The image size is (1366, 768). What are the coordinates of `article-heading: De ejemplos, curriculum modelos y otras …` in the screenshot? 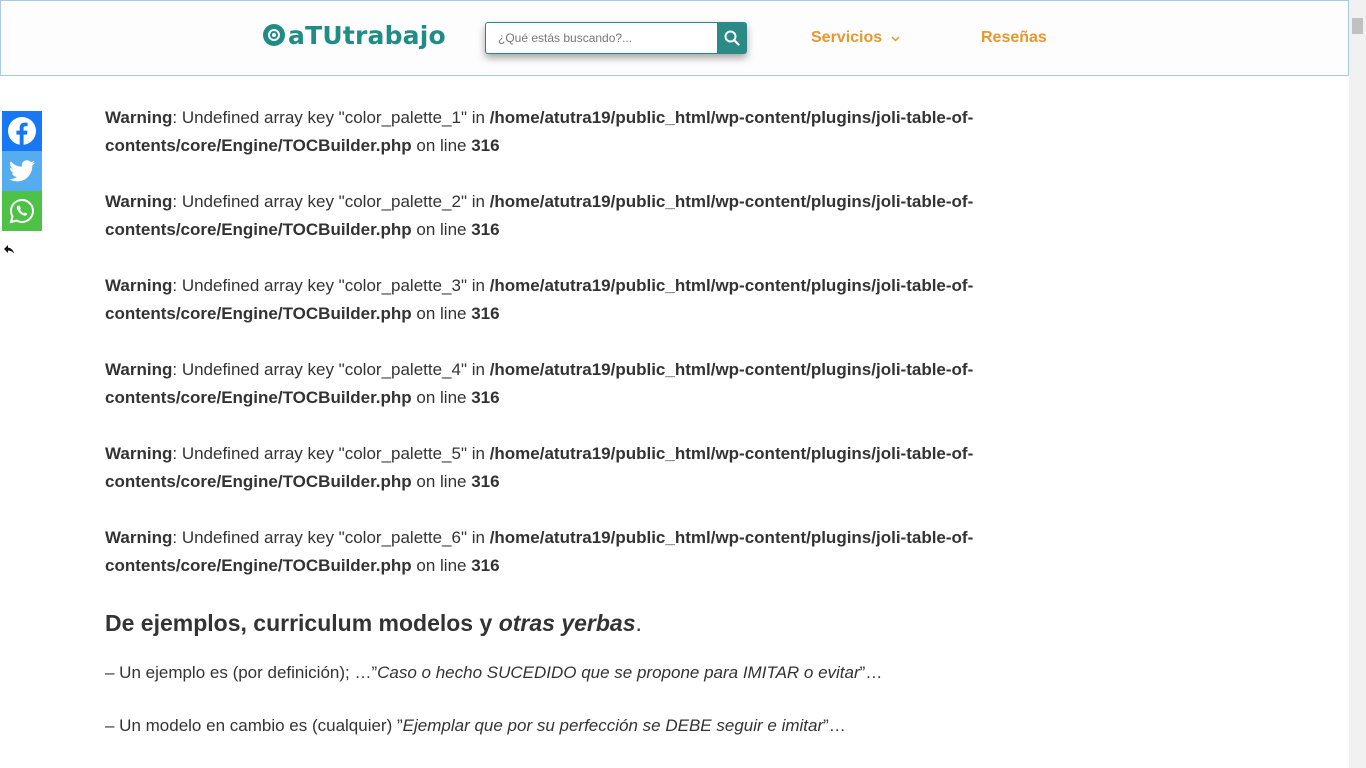 It's located at (585, 623).